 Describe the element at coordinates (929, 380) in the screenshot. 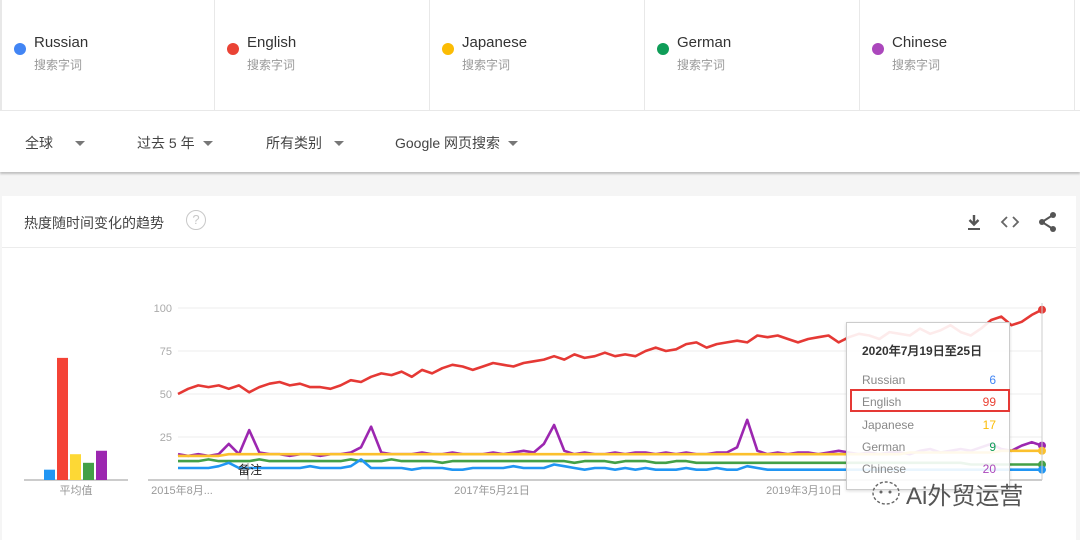

I see `tooltip-row-russian: Russian 6` at that location.